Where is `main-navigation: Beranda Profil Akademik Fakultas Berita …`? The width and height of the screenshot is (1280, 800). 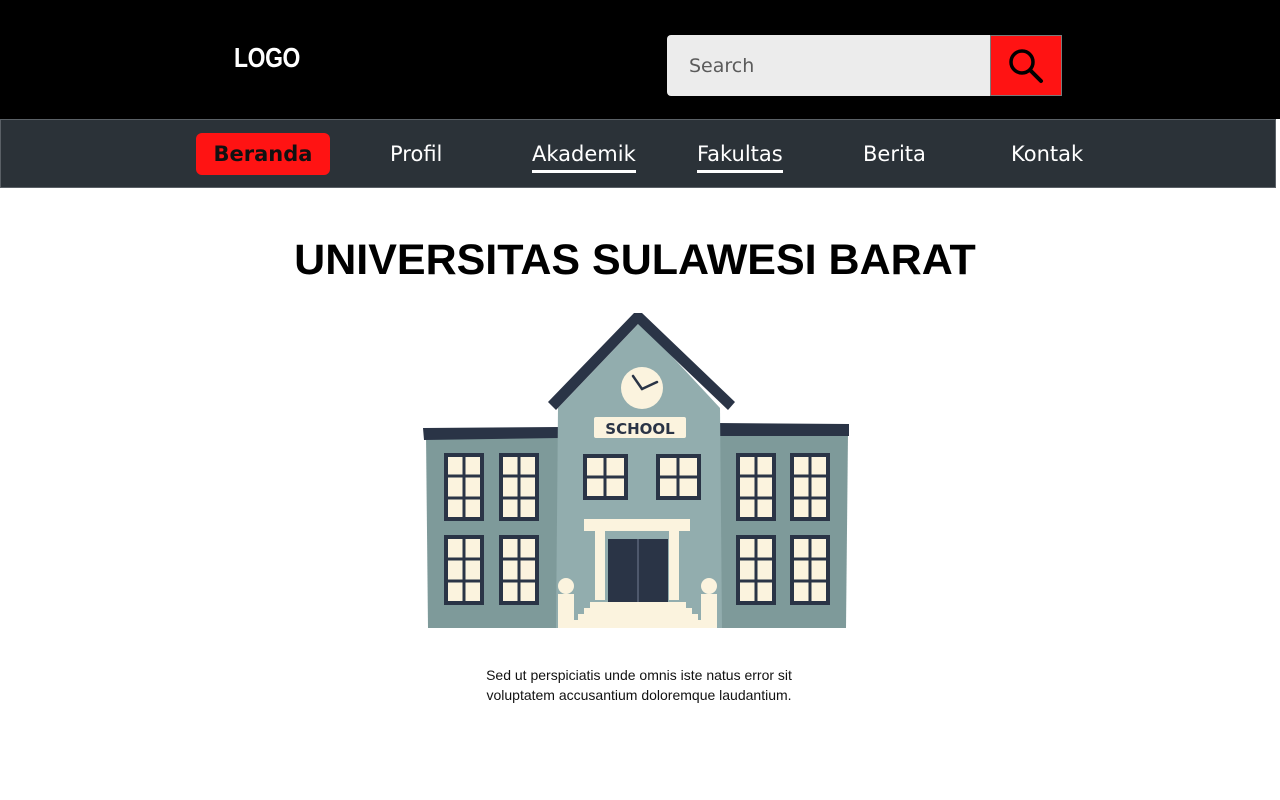
main-navigation: Beranda Profil Akademik Fakultas Berita … is located at coordinates (638, 153).